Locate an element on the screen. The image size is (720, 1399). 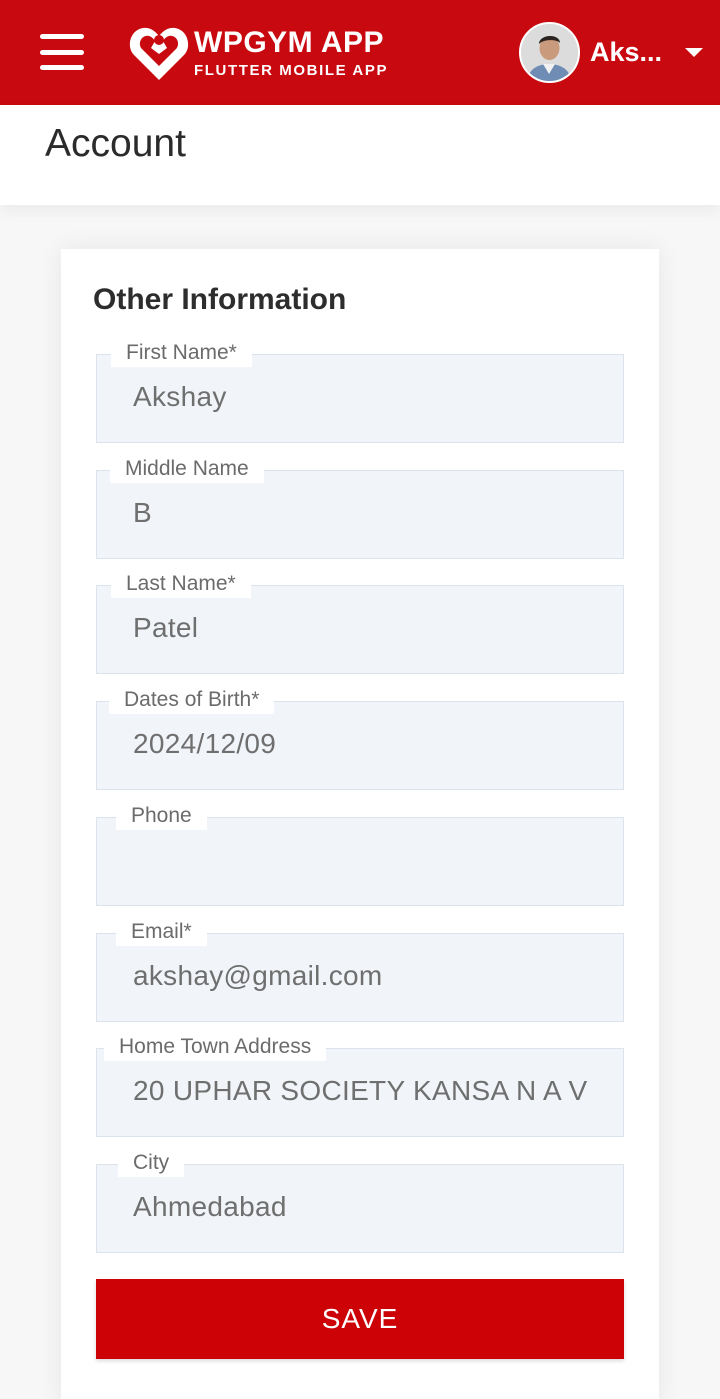
avatar is located at coordinates (549, 52).